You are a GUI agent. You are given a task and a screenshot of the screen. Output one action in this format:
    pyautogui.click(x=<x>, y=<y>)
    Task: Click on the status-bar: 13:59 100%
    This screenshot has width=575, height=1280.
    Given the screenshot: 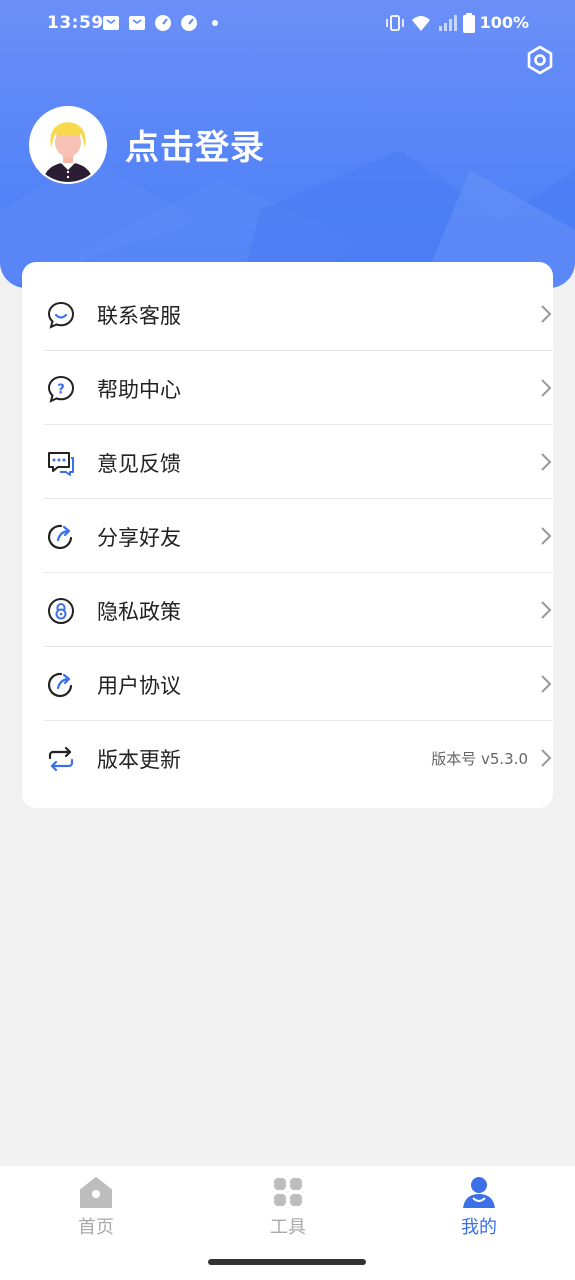 What is the action you would take?
    pyautogui.click(x=287, y=24)
    